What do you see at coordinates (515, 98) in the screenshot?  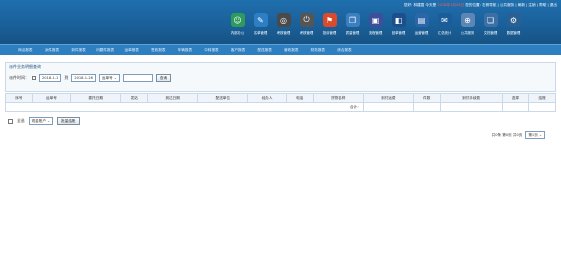 I see `column-header: 选择` at bounding box center [515, 98].